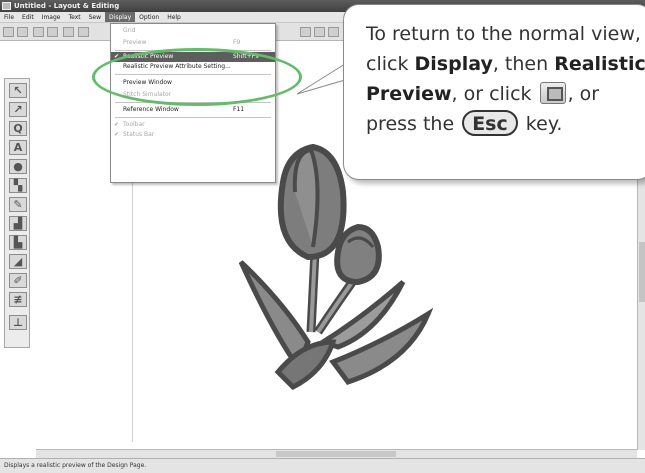 The width and height of the screenshot is (645, 473). I want to click on menu-item-status-bar: ✔ Status Bar, so click(193, 135).